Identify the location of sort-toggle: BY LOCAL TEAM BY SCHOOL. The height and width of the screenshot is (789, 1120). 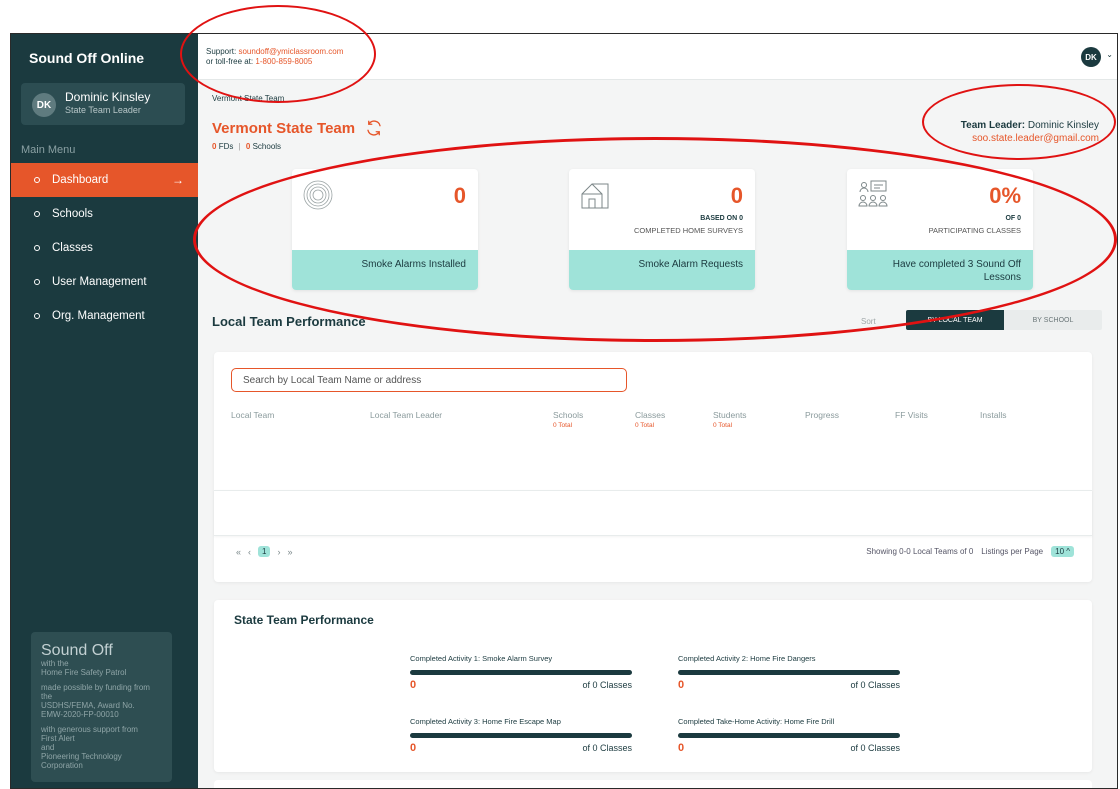
(1004, 320).